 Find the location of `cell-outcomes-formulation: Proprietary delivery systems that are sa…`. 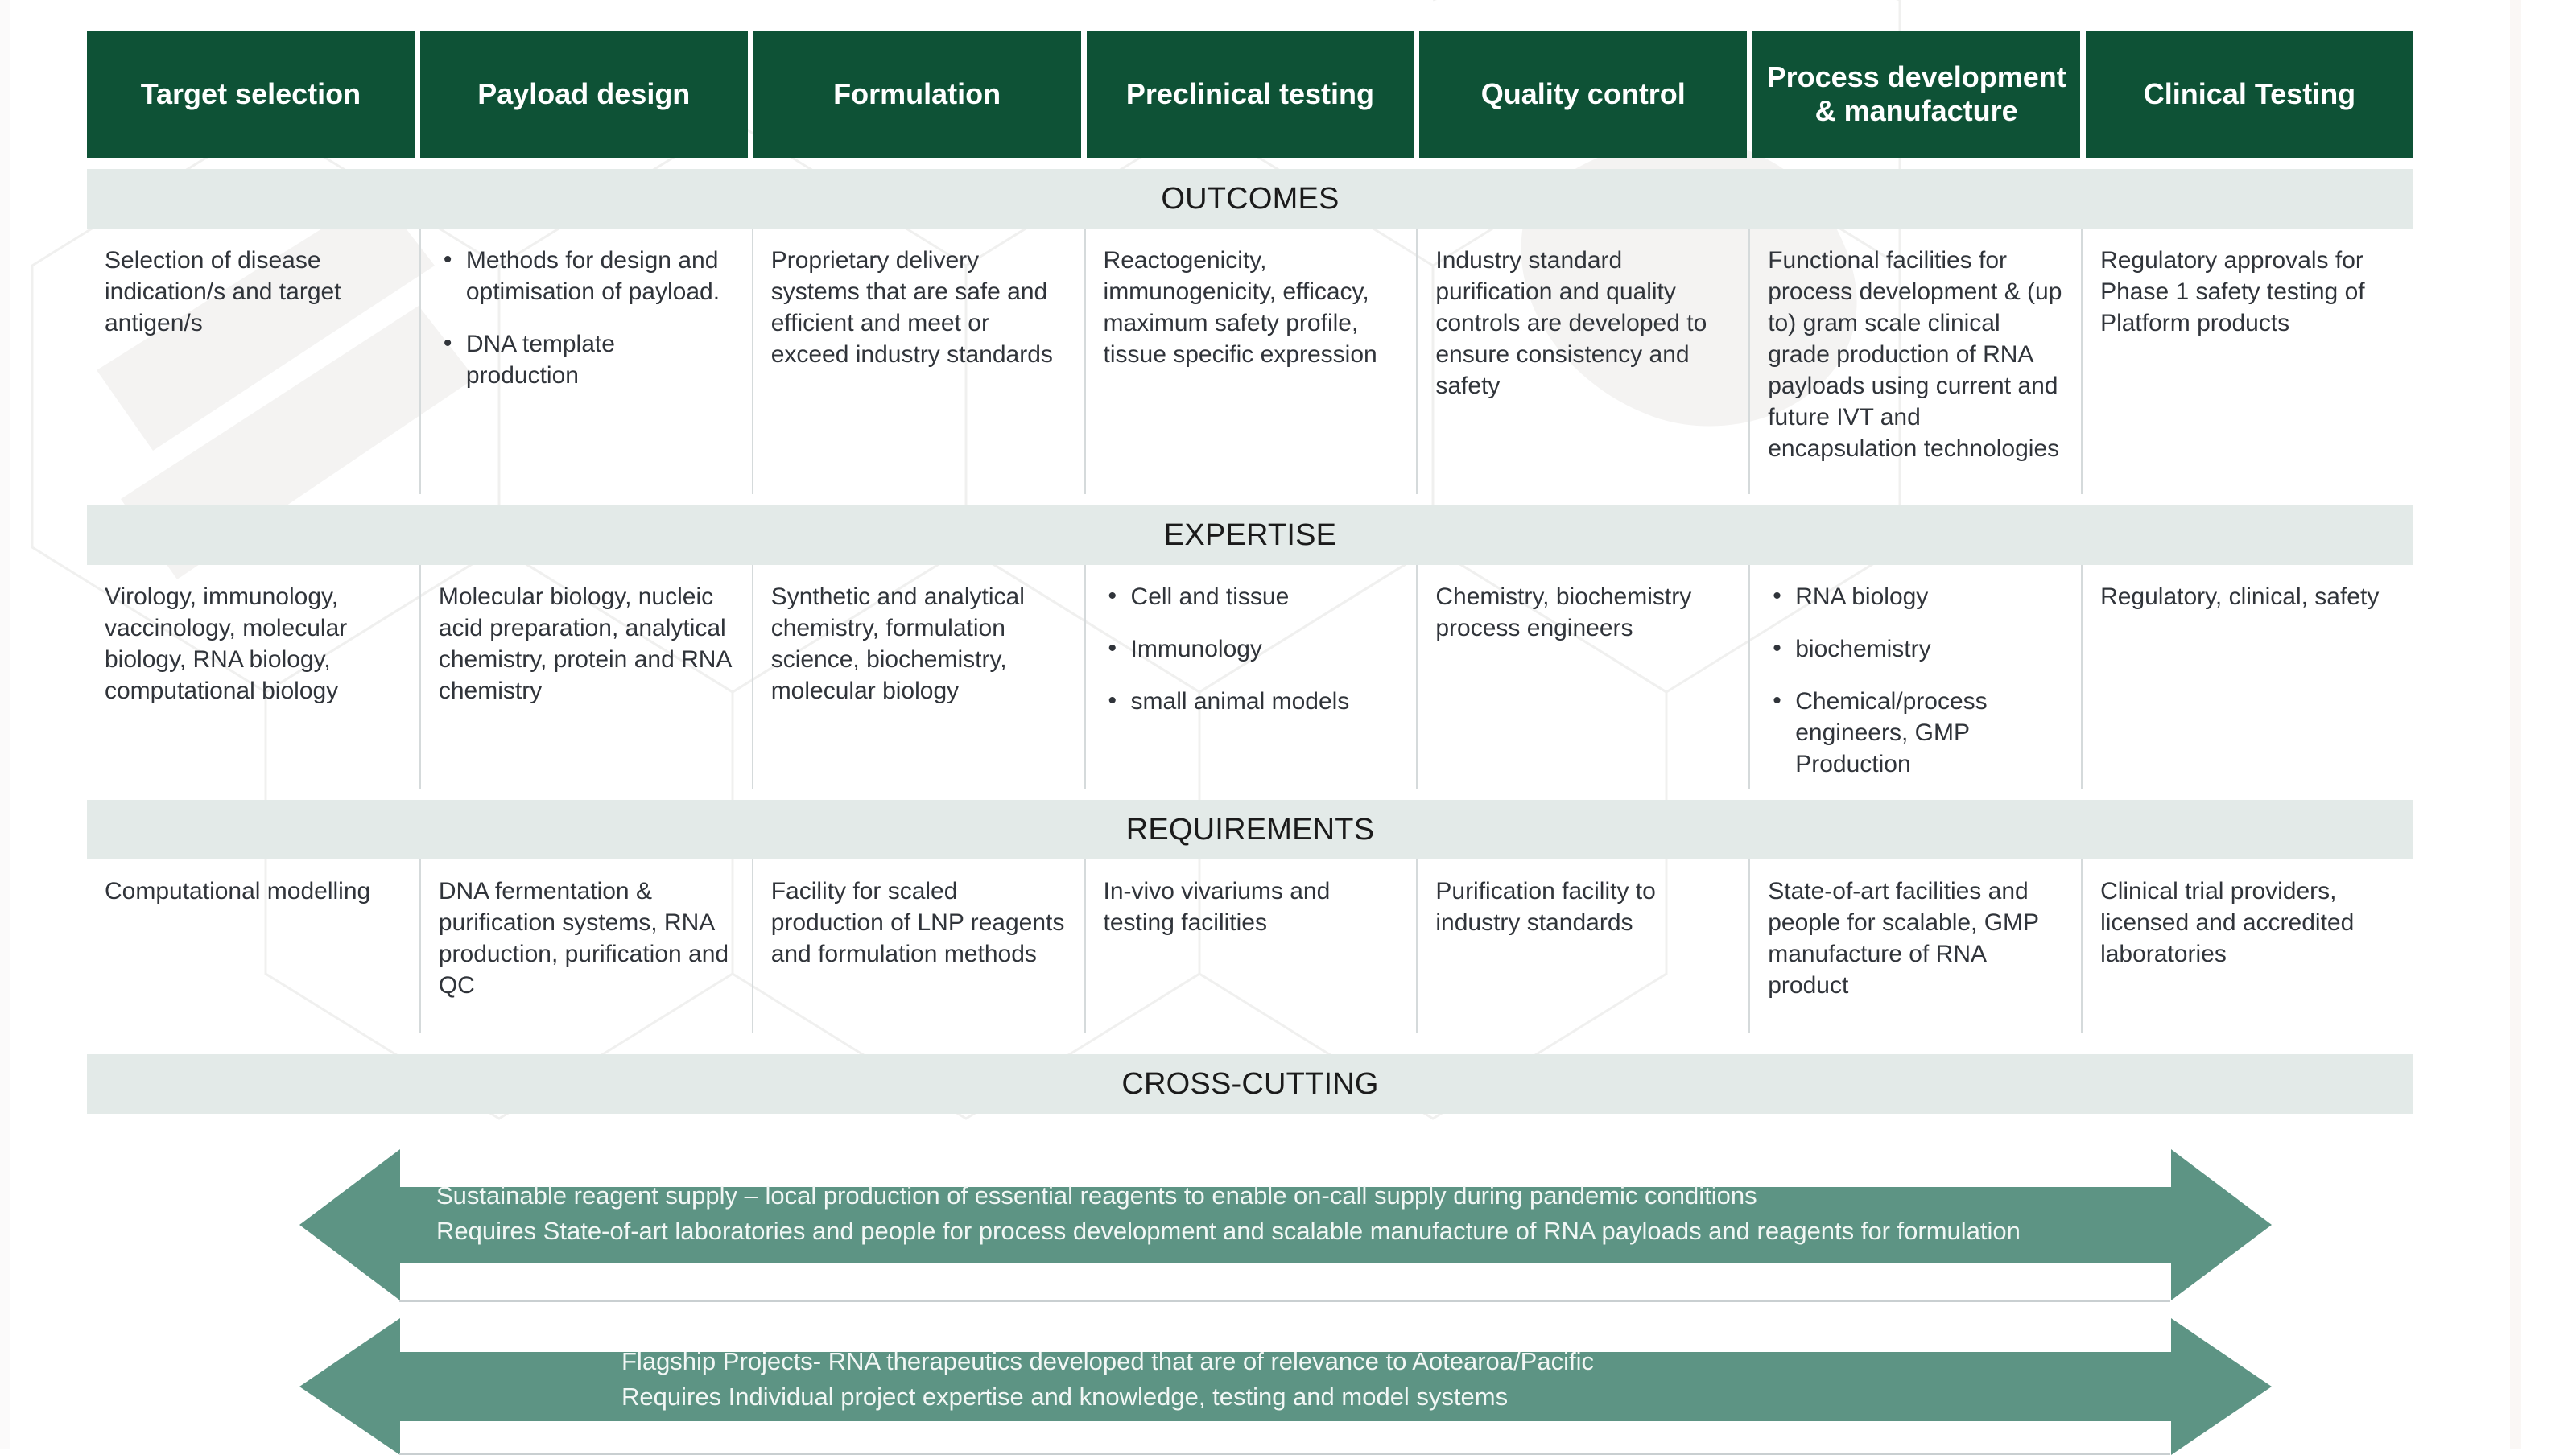

cell-outcomes-formulation: Proprietary delivery systems that are sa… is located at coordinates (917, 361).